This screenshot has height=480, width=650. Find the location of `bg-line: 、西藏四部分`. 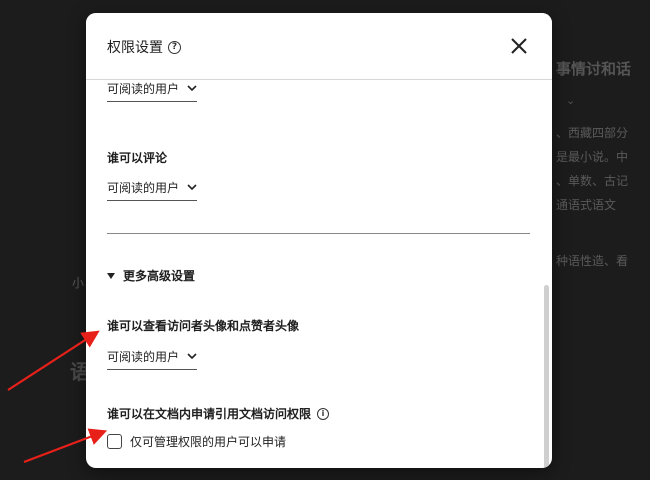

bg-line: 、西藏四部分 is located at coordinates (592, 133).